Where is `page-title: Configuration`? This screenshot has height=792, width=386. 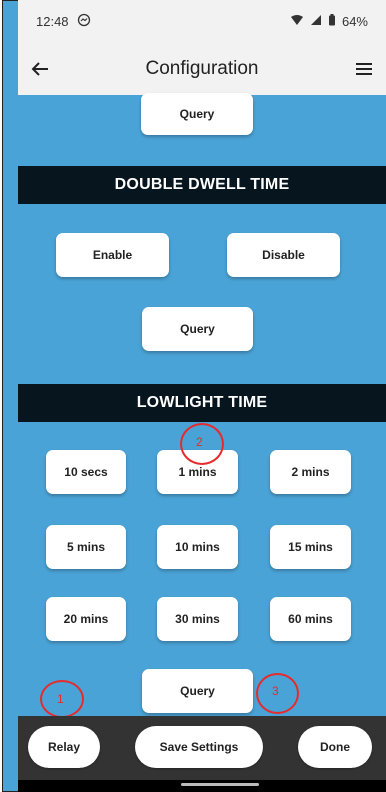 page-title: Configuration is located at coordinates (202, 68).